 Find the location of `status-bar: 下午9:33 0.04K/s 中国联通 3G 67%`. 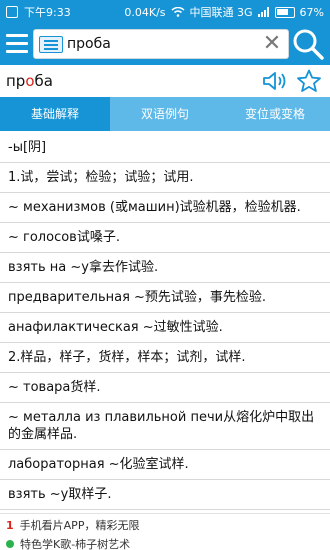

status-bar: 下午9:33 0.04K/s 中国联通 3G 67% is located at coordinates (165, 11).